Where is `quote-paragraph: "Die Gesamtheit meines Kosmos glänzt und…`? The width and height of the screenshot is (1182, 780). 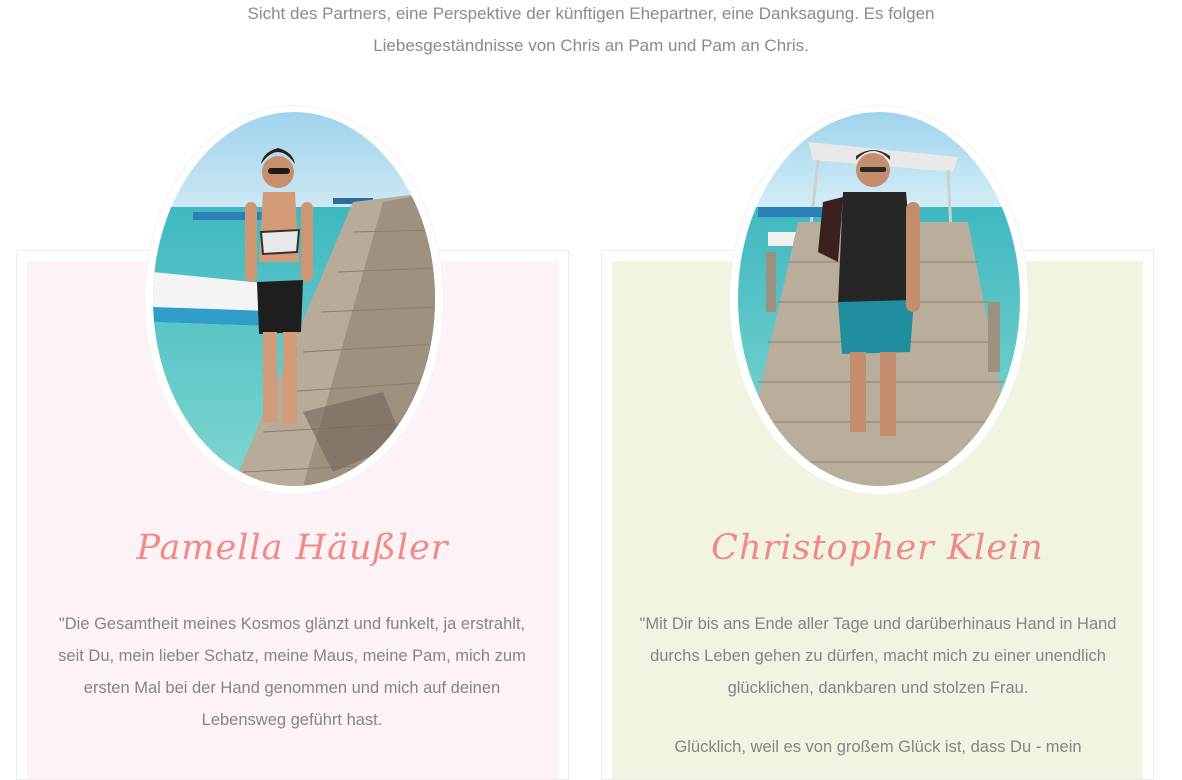 quote-paragraph: "Die Gesamtheit meines Kosmos glänzt und… is located at coordinates (292, 672).